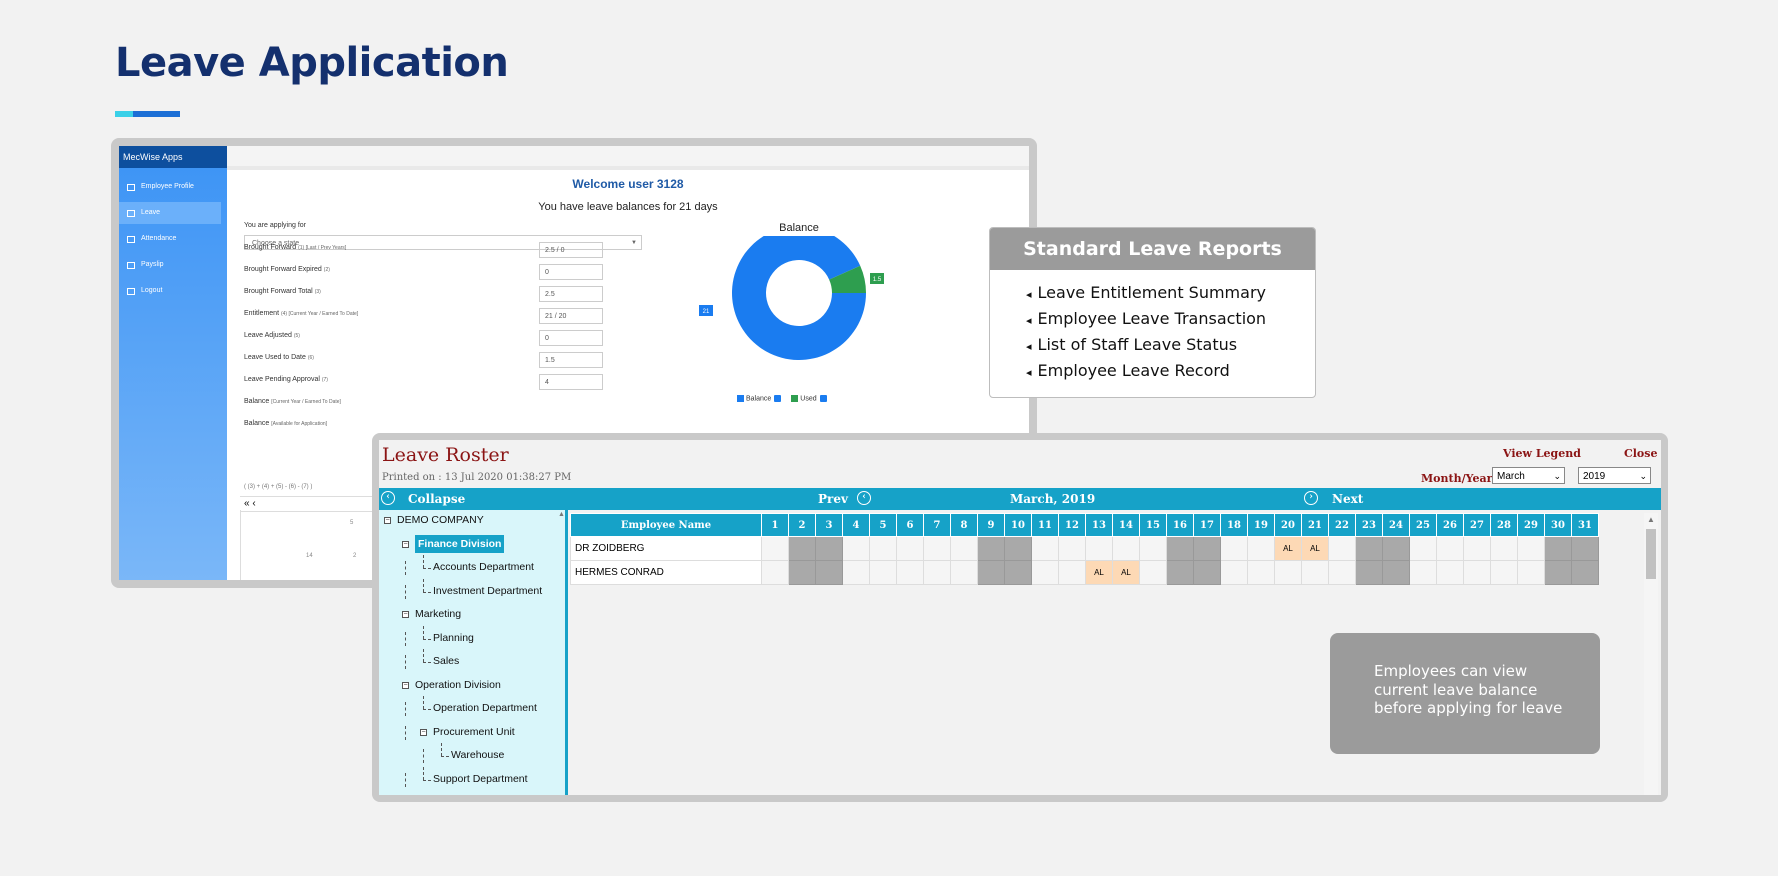 The image size is (1778, 876). I want to click on year-select: 2019 ⌄, so click(1614, 475).